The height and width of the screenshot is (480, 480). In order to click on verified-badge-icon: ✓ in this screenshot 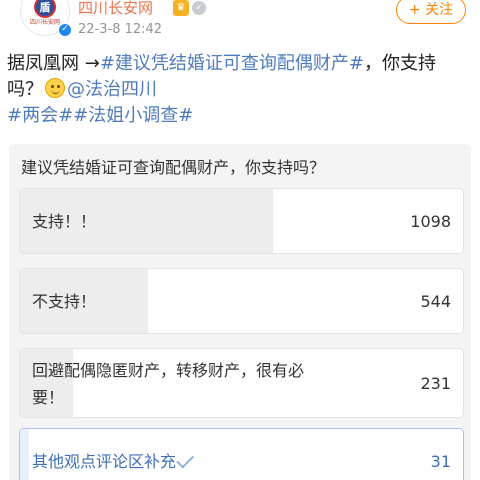, I will do `click(65, 30)`.